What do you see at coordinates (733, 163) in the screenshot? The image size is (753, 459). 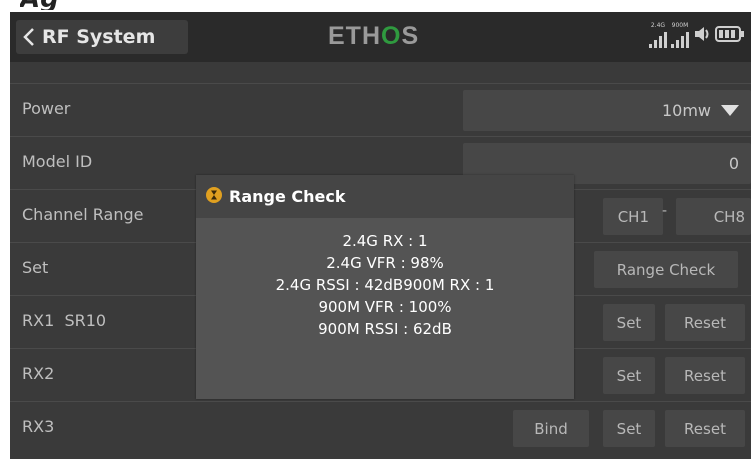 I see `model-id-value: 0` at bounding box center [733, 163].